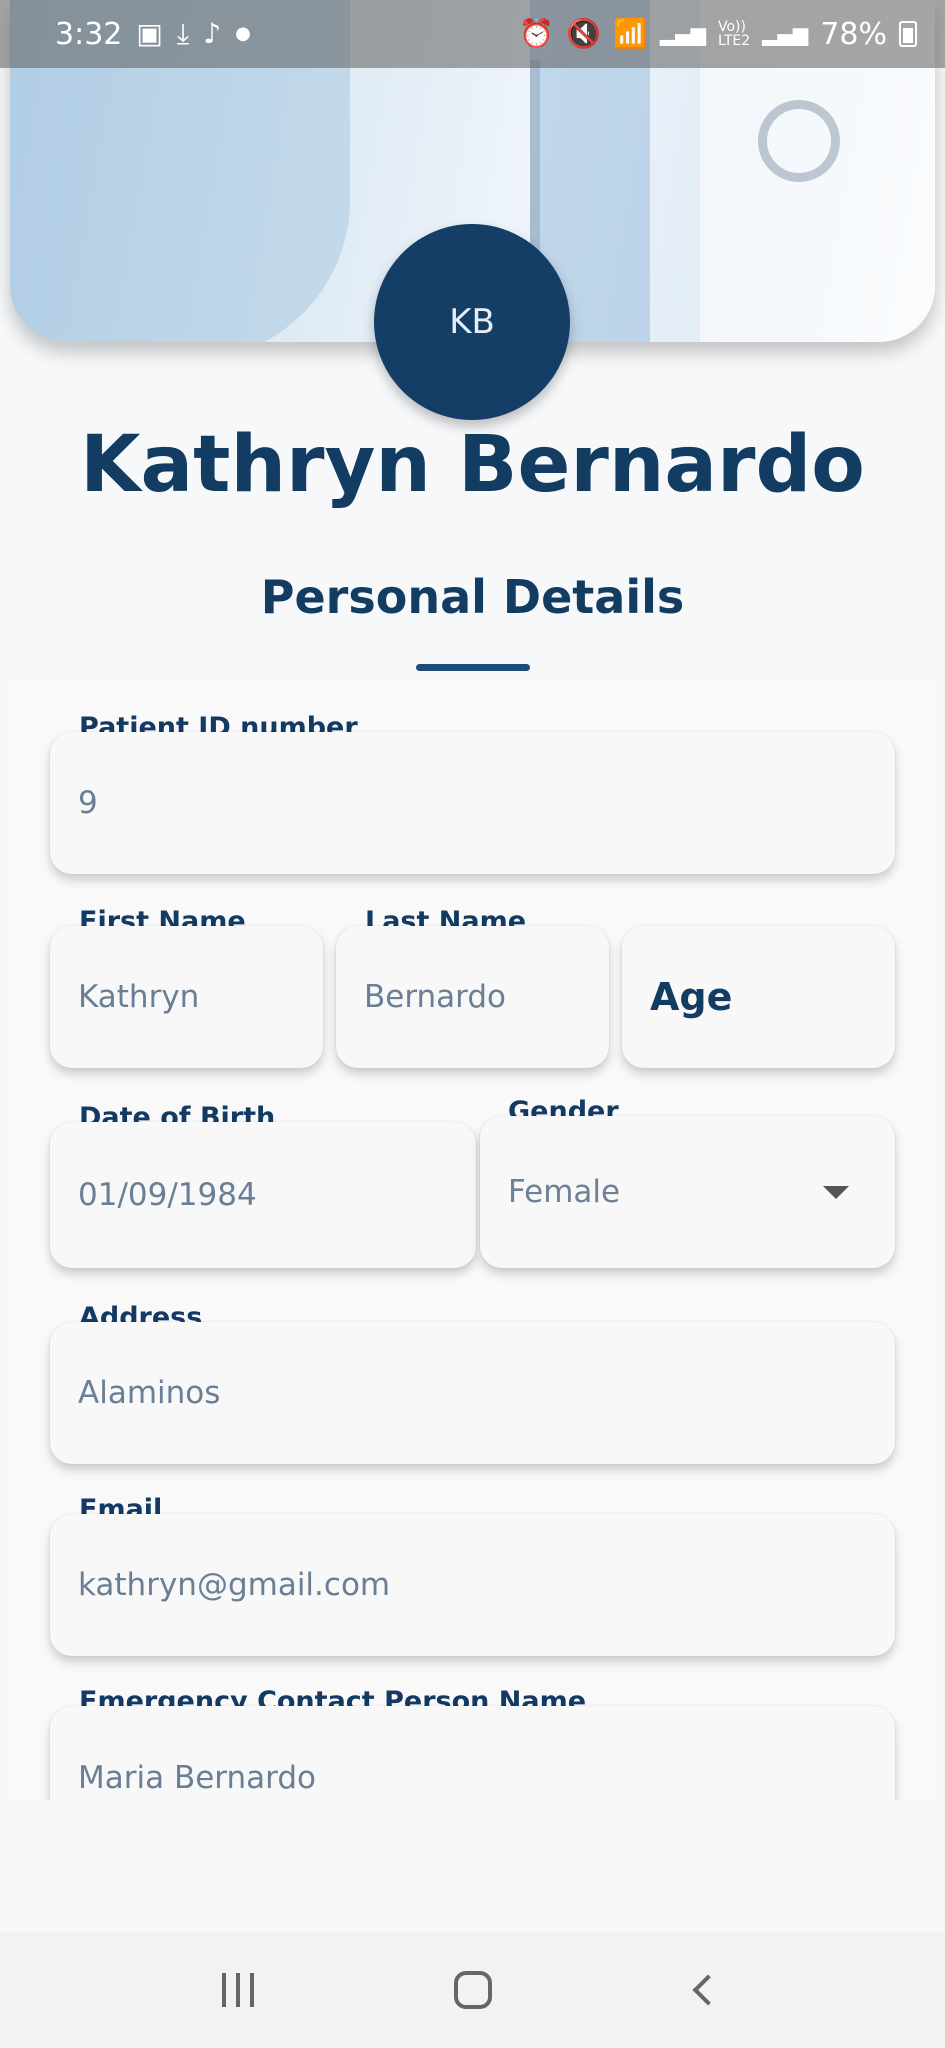  I want to click on alarm-icon: ⏰, so click(537, 33).